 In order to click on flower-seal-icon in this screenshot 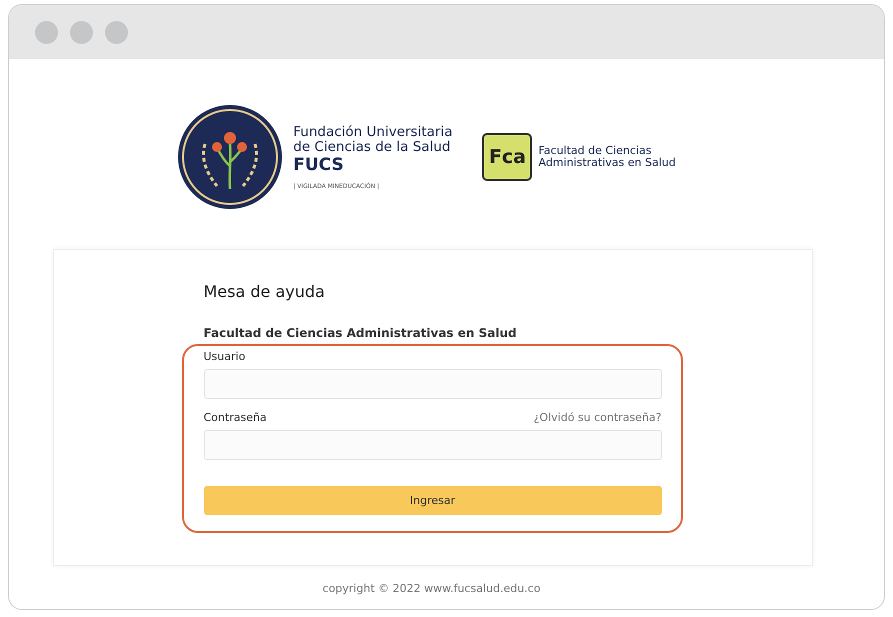, I will do `click(230, 157)`.